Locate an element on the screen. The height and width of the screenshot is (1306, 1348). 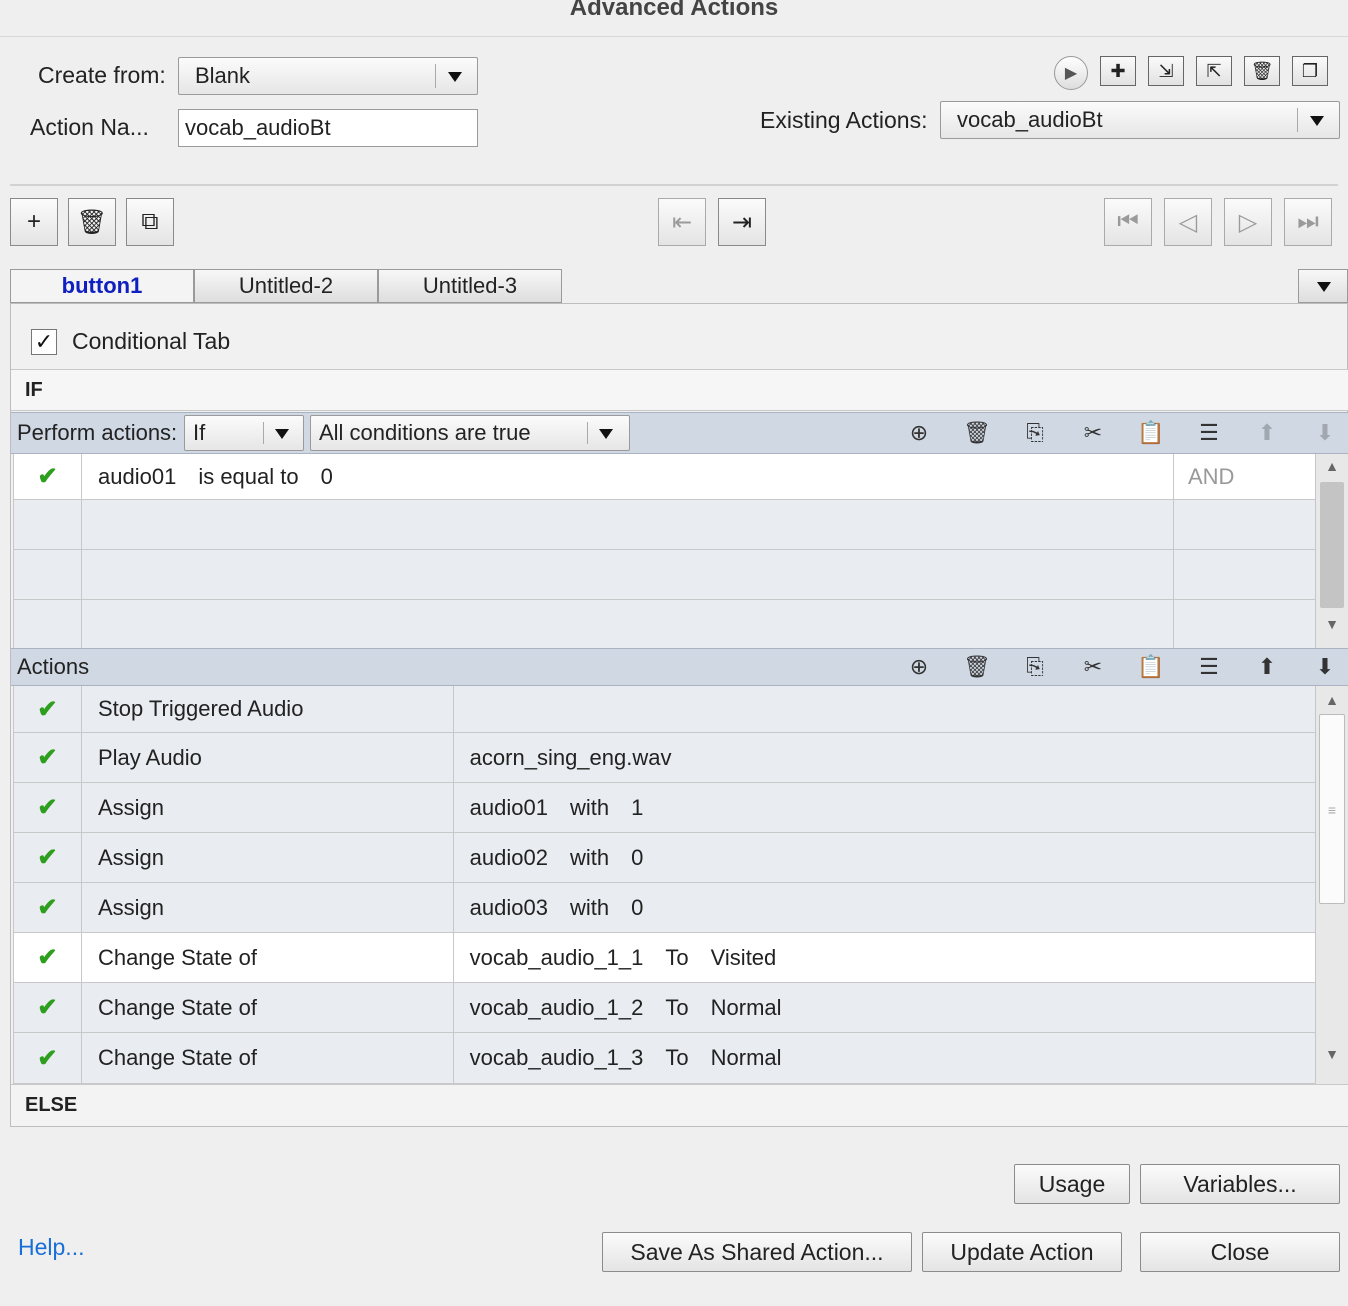
next-icon: ▷ is located at coordinates (1248, 222).